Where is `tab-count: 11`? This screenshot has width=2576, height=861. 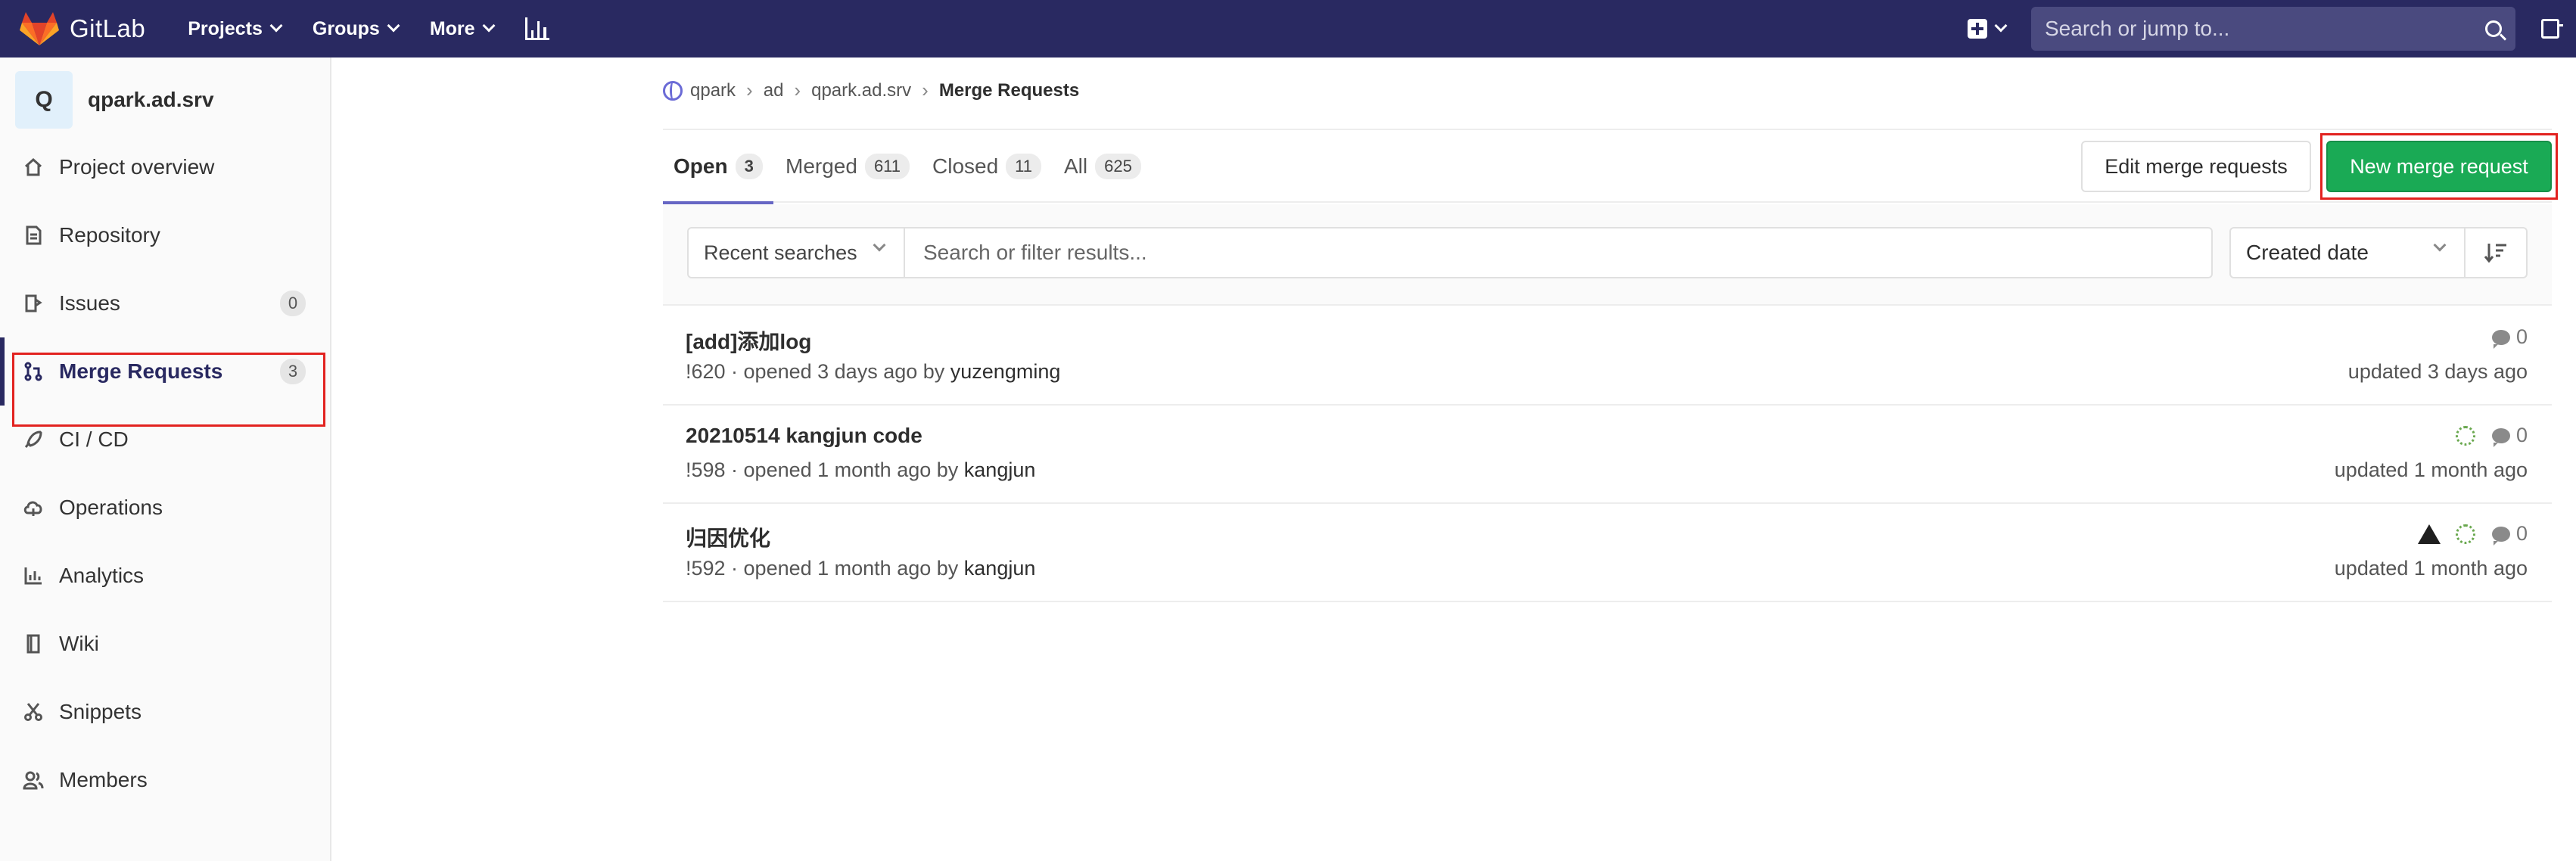 tab-count: 11 is located at coordinates (1024, 166).